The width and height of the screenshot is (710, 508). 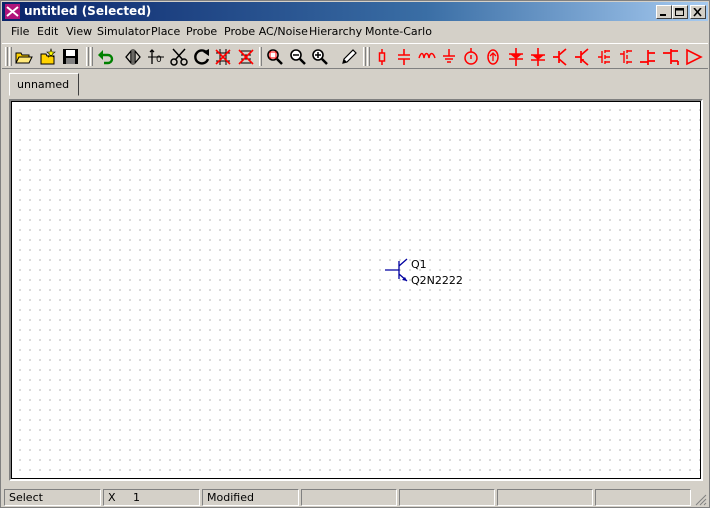 I want to click on toolbar: 0, so click(x=355, y=56).